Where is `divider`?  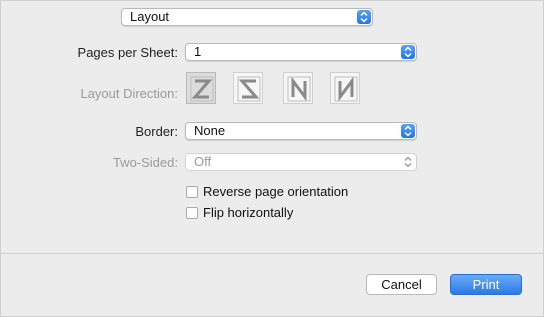
divider is located at coordinates (272, 253).